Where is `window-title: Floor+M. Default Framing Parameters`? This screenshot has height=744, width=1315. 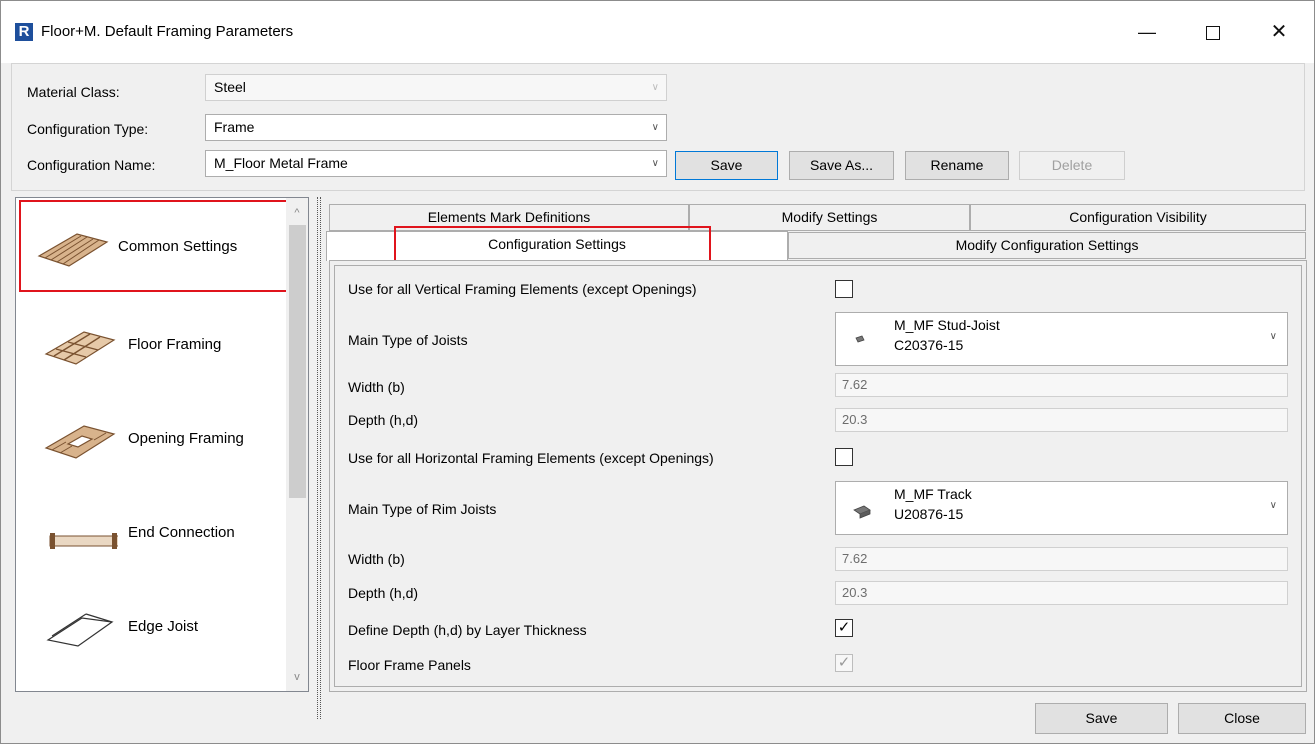 window-title: Floor+M. Default Framing Parameters is located at coordinates (167, 31).